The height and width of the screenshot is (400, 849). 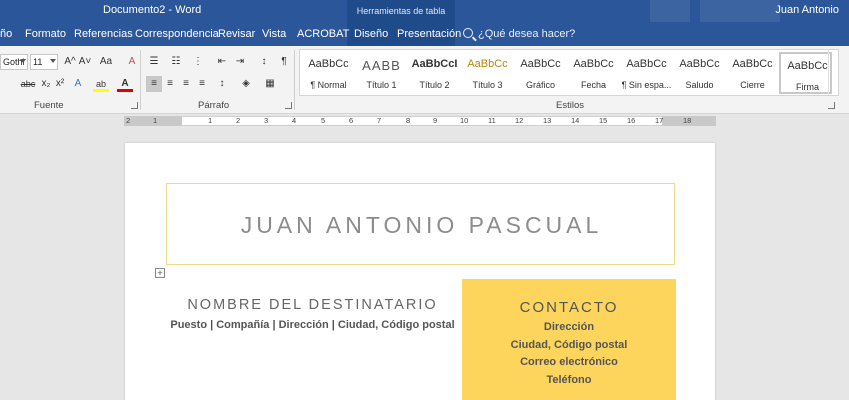 What do you see at coordinates (78, 84) in the screenshot?
I see `text-effects-button: A` at bounding box center [78, 84].